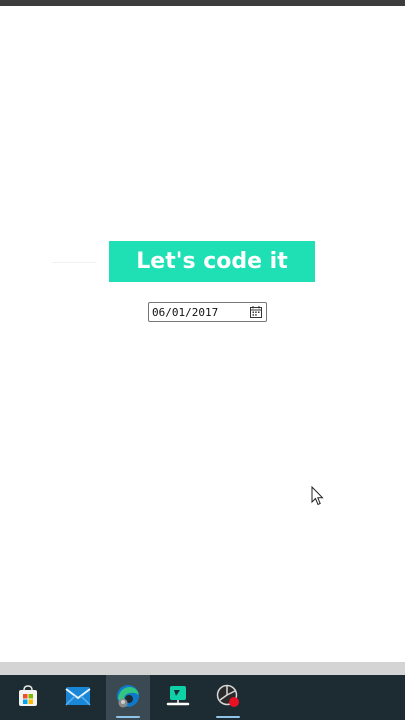 The height and width of the screenshot is (720, 405). I want to click on taskbar-item-filmora, so click(178, 697).